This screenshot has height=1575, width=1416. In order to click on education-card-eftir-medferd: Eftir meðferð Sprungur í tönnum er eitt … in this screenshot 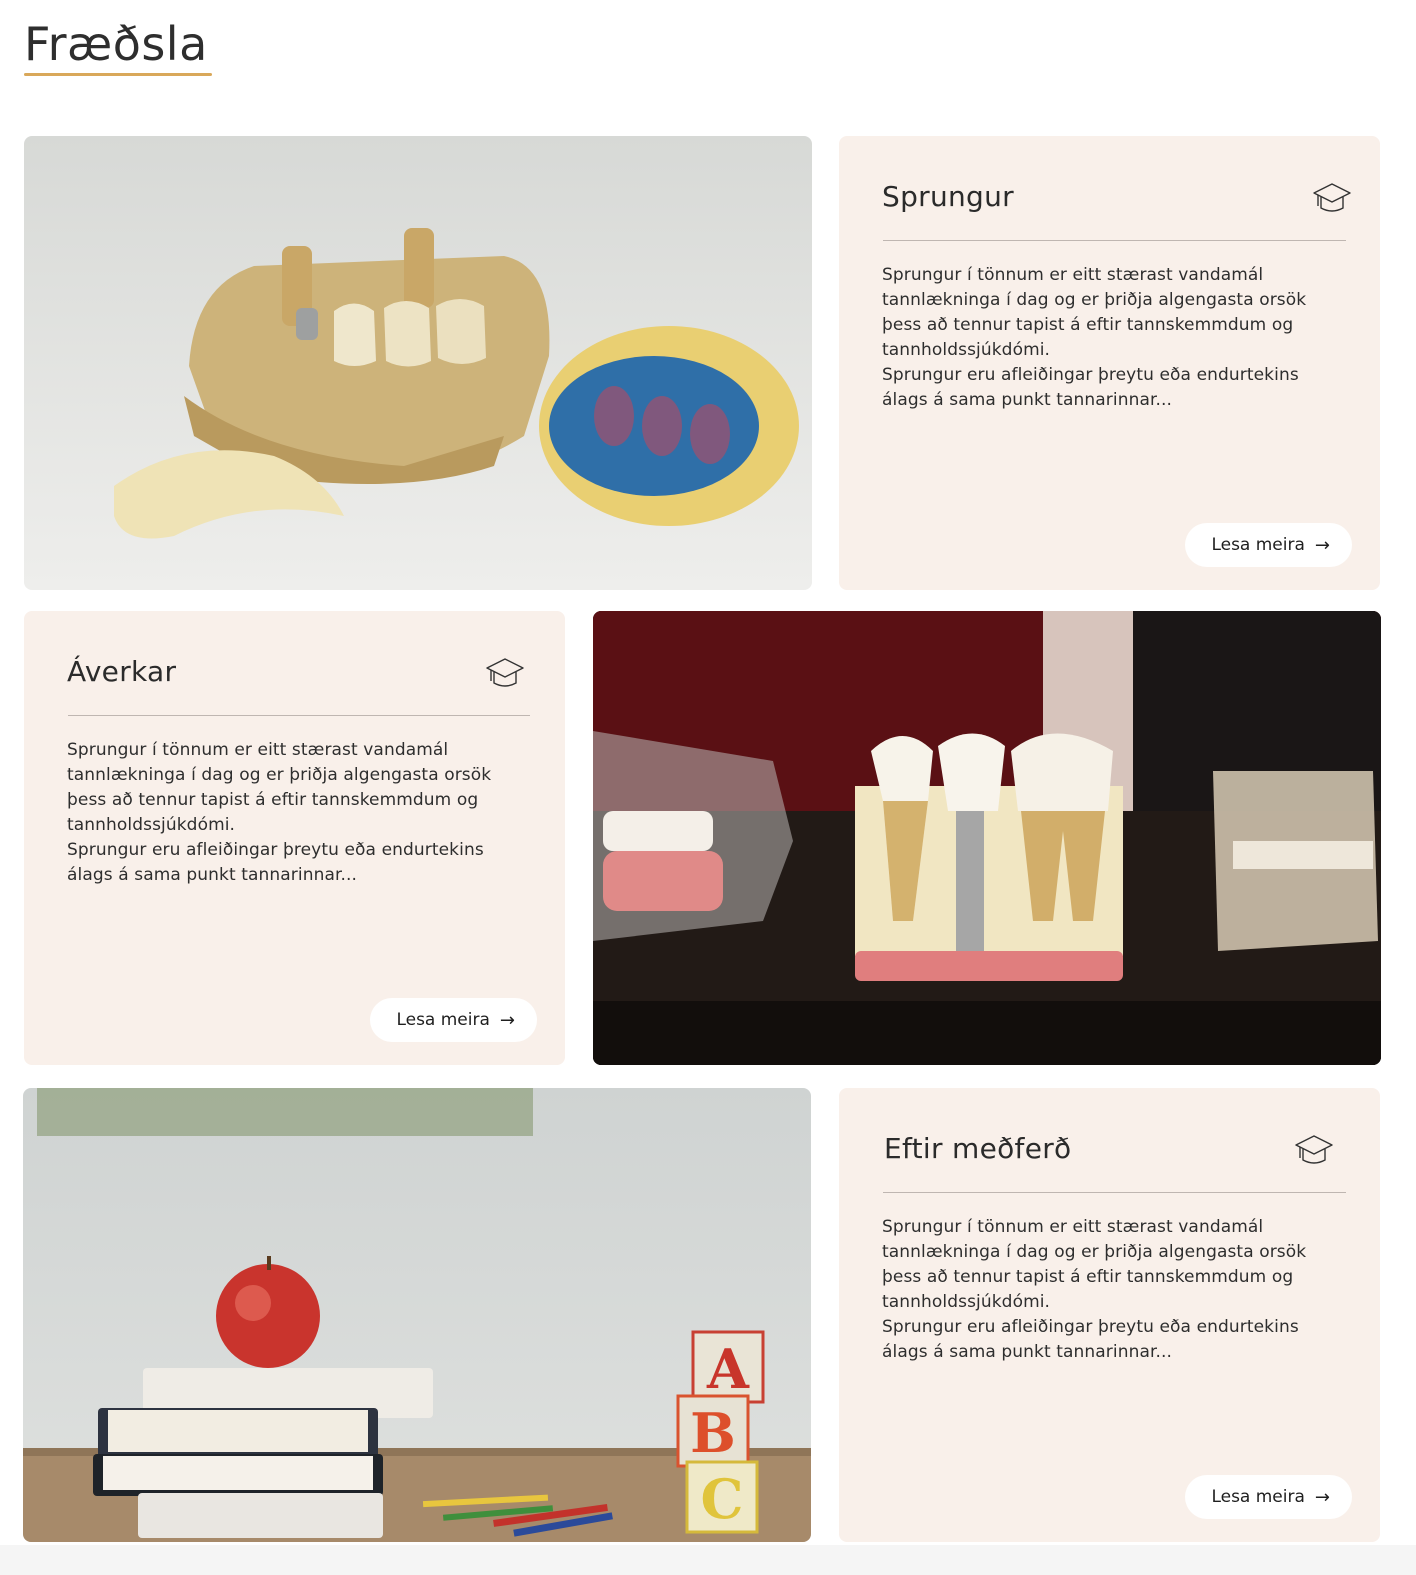, I will do `click(1109, 1315)`.